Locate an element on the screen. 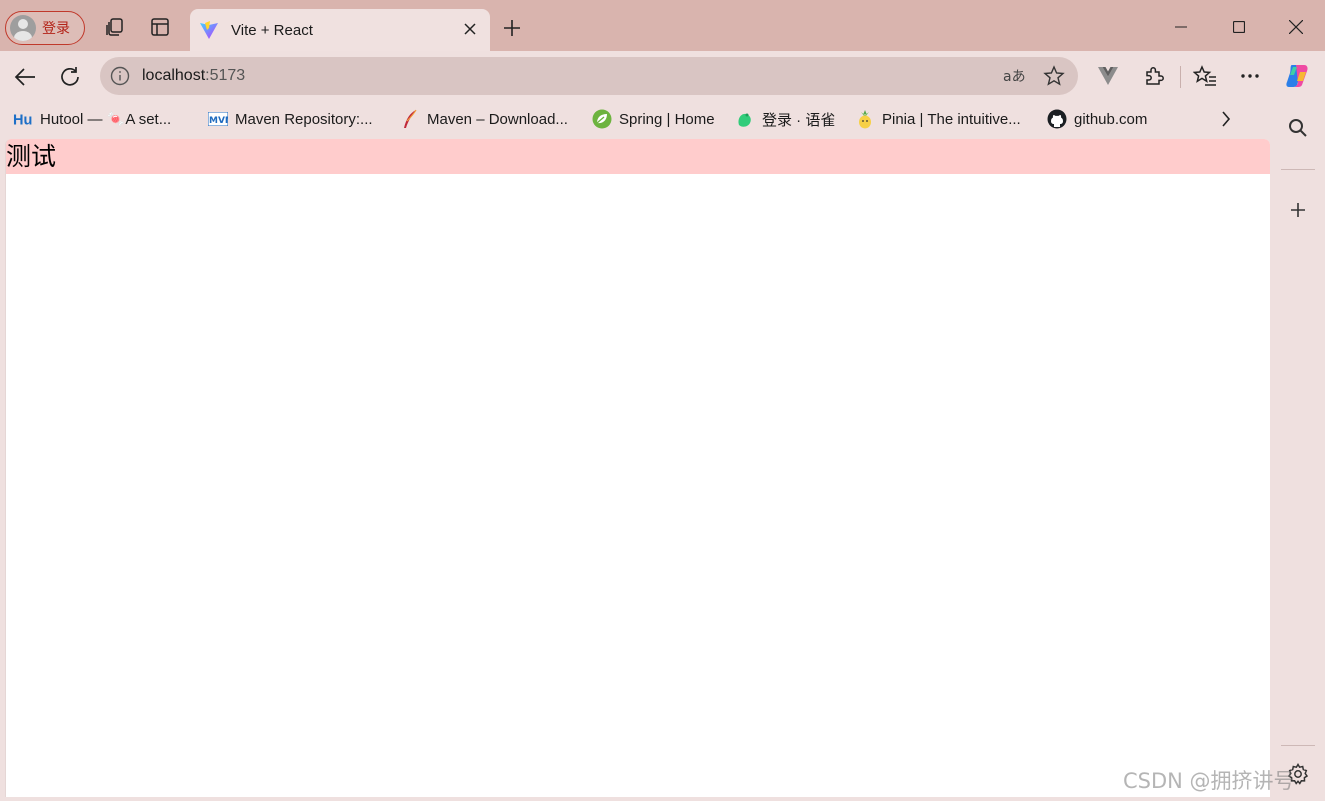 This screenshot has height=801, width=1325. watermark: CSDN @拥挤讲号 is located at coordinates (1209, 781).